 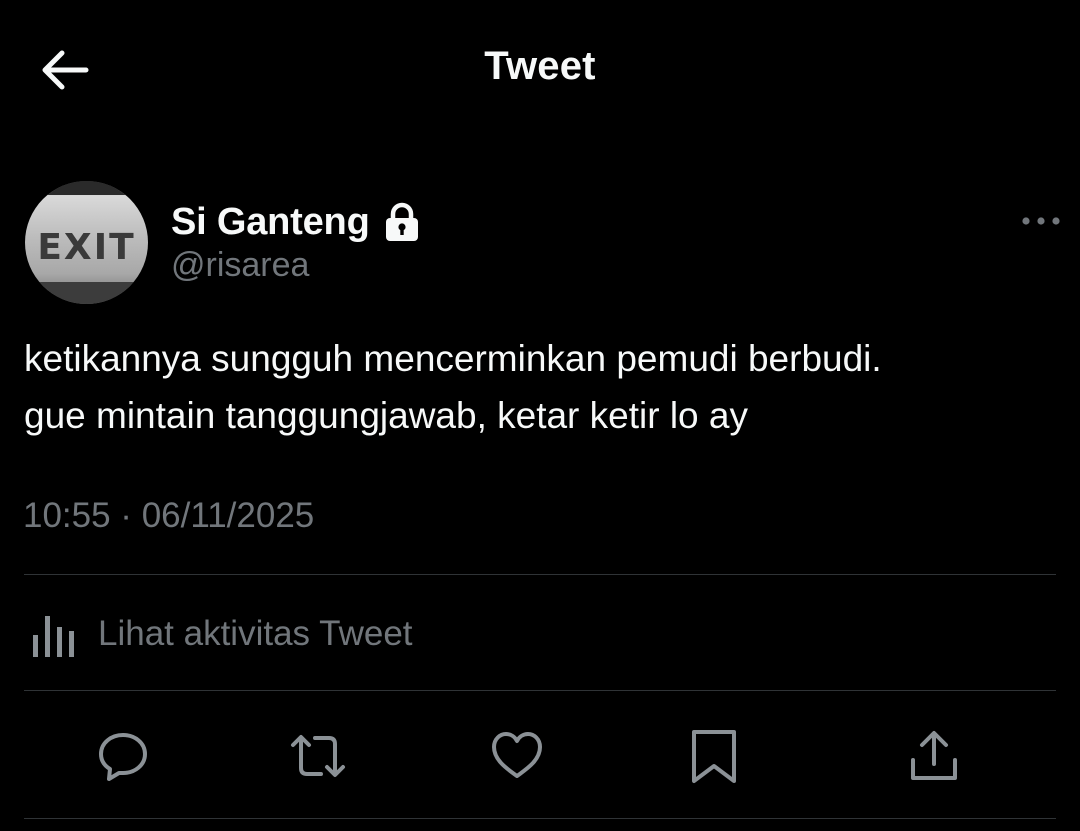 I want to click on bookmark-button, so click(x=714, y=756).